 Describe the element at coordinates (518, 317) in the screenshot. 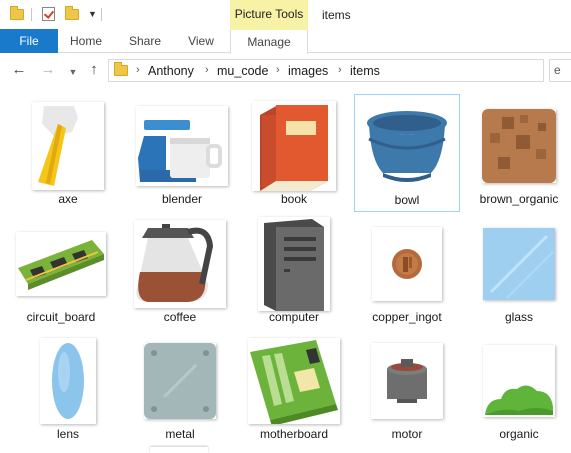

I see `file-name: glass` at that location.